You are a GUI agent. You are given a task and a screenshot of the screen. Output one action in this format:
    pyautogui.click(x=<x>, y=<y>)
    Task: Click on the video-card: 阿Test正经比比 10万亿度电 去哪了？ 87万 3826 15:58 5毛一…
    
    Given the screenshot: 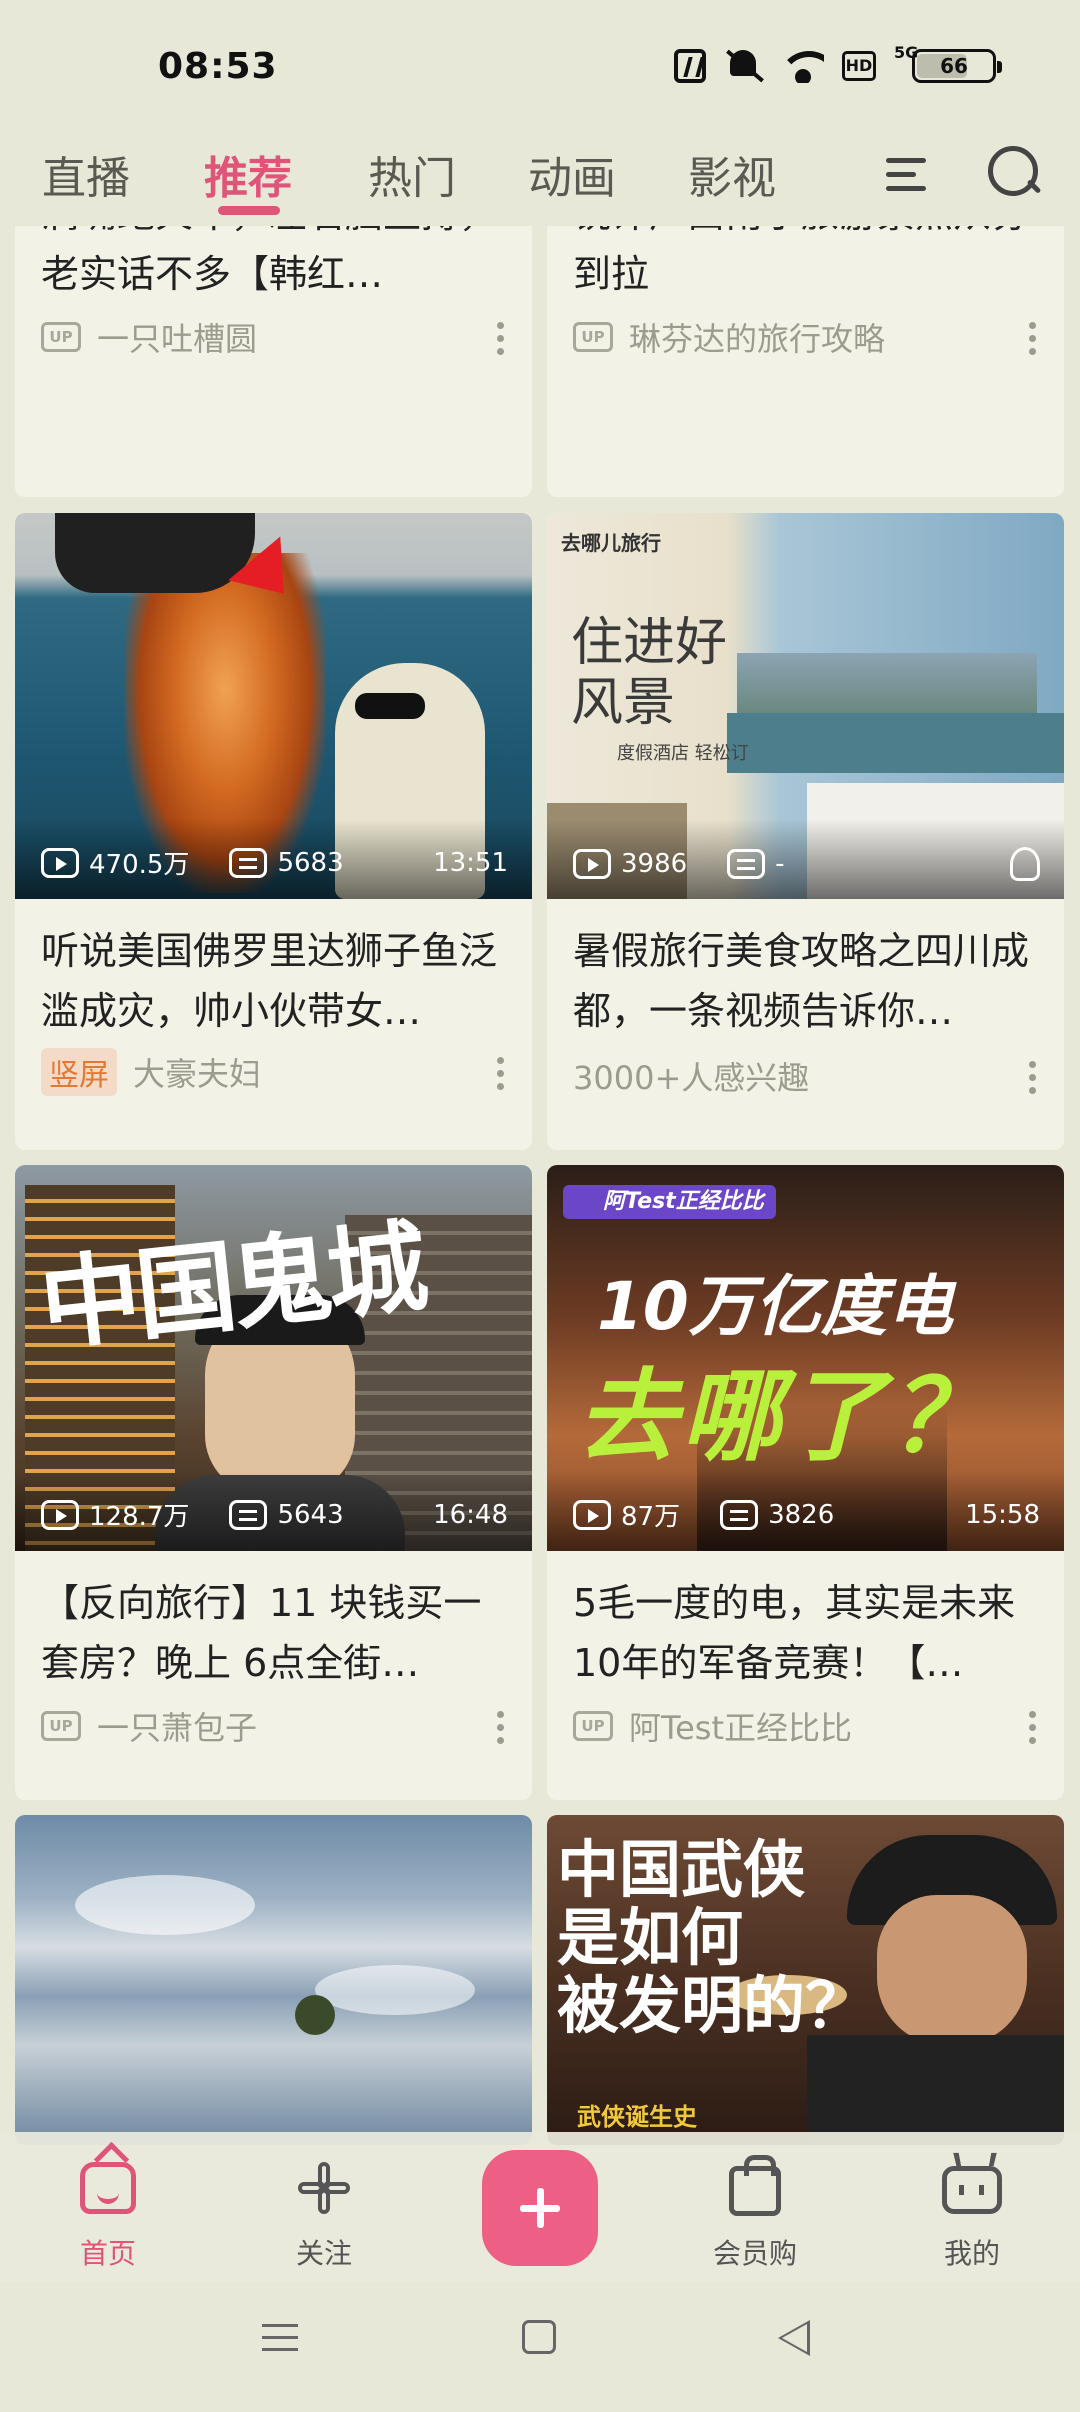 What is the action you would take?
    pyautogui.click(x=805, y=1482)
    